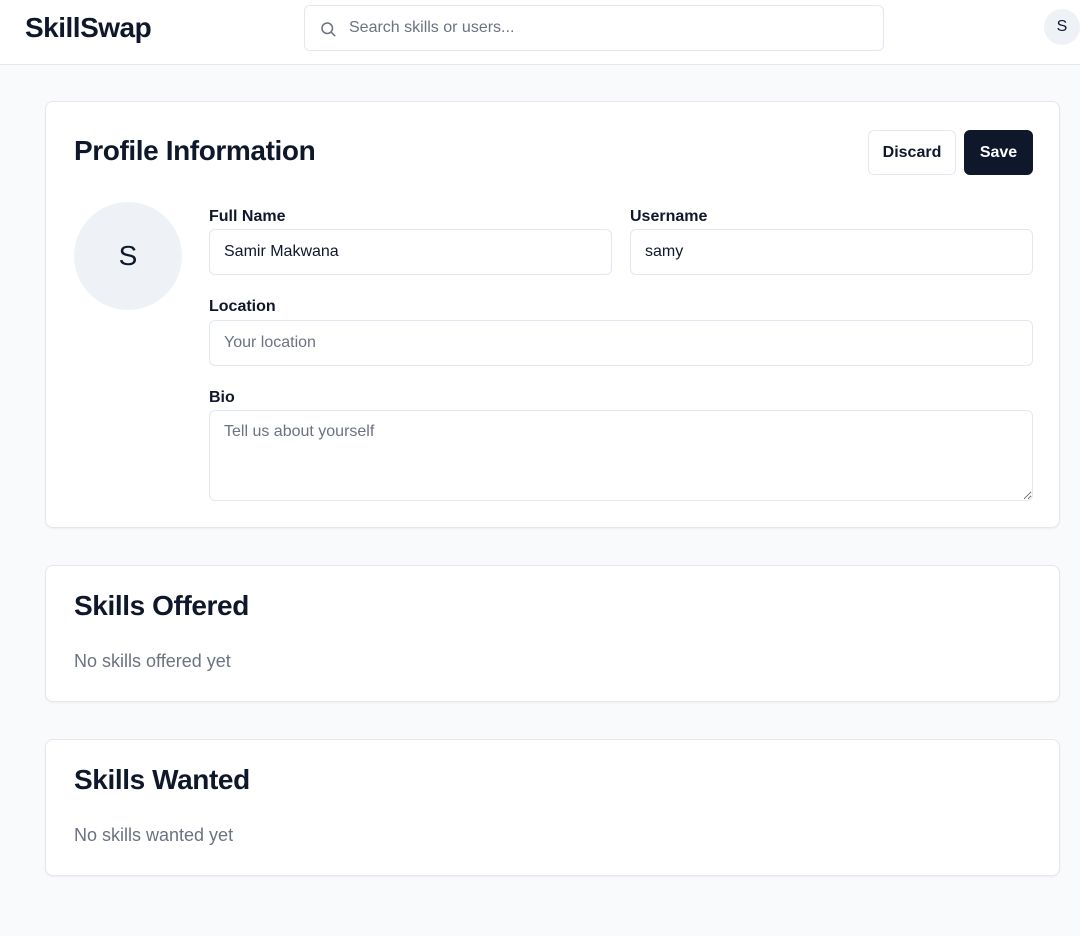  I want to click on profile-title: Profile Information, so click(195, 150).